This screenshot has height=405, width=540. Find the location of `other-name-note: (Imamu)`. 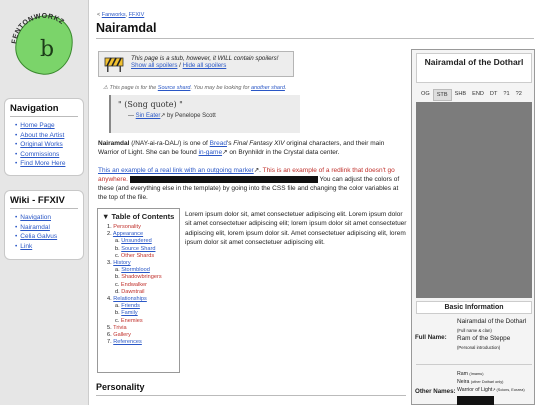

other-name-note: (Imamu) is located at coordinates (476, 374).